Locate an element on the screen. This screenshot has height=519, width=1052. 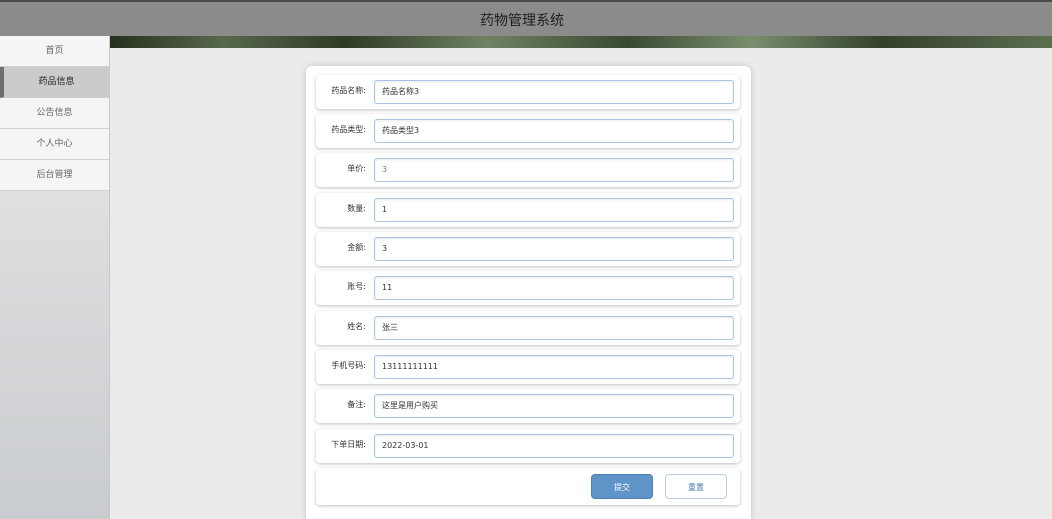
form-row-name: 姓名: 张三 is located at coordinates (528, 328).